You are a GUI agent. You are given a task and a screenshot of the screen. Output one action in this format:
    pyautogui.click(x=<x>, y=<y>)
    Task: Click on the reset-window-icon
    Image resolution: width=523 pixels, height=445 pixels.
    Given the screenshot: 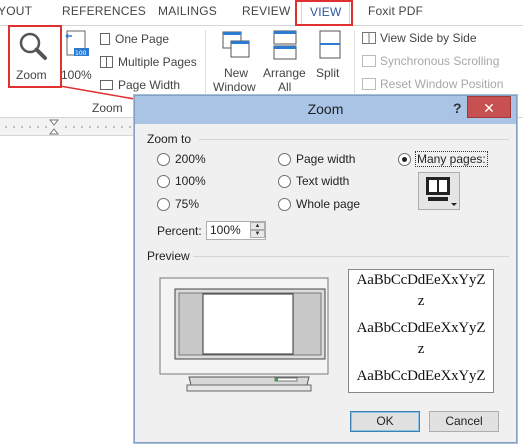 What is the action you would take?
    pyautogui.click(x=369, y=84)
    